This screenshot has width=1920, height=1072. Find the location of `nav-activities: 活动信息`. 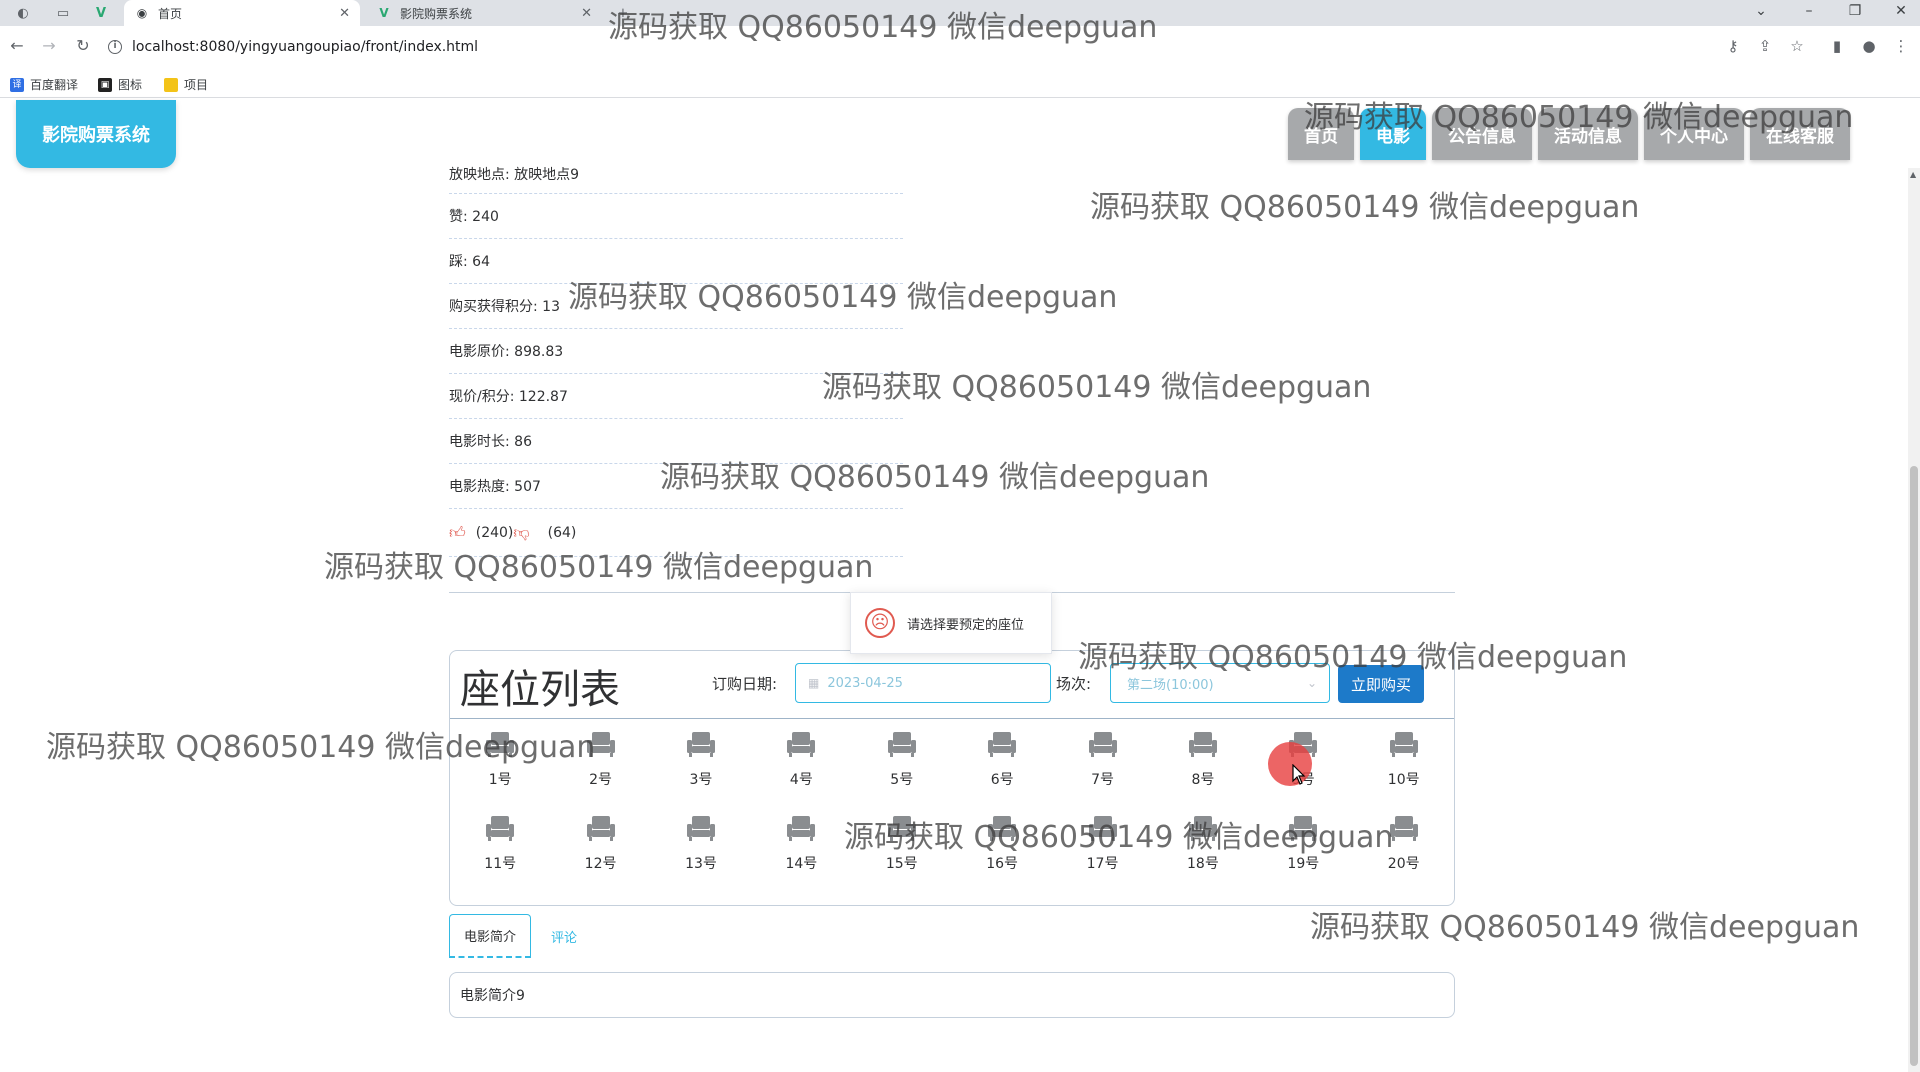

nav-activities: 活动信息 is located at coordinates (1588, 134).